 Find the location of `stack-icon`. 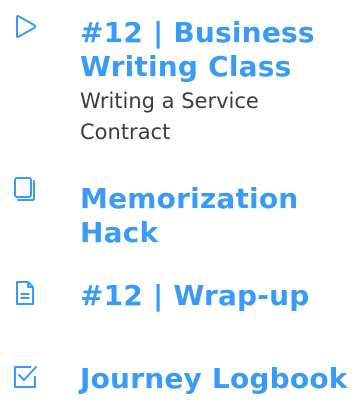

stack-icon is located at coordinates (25, 189).